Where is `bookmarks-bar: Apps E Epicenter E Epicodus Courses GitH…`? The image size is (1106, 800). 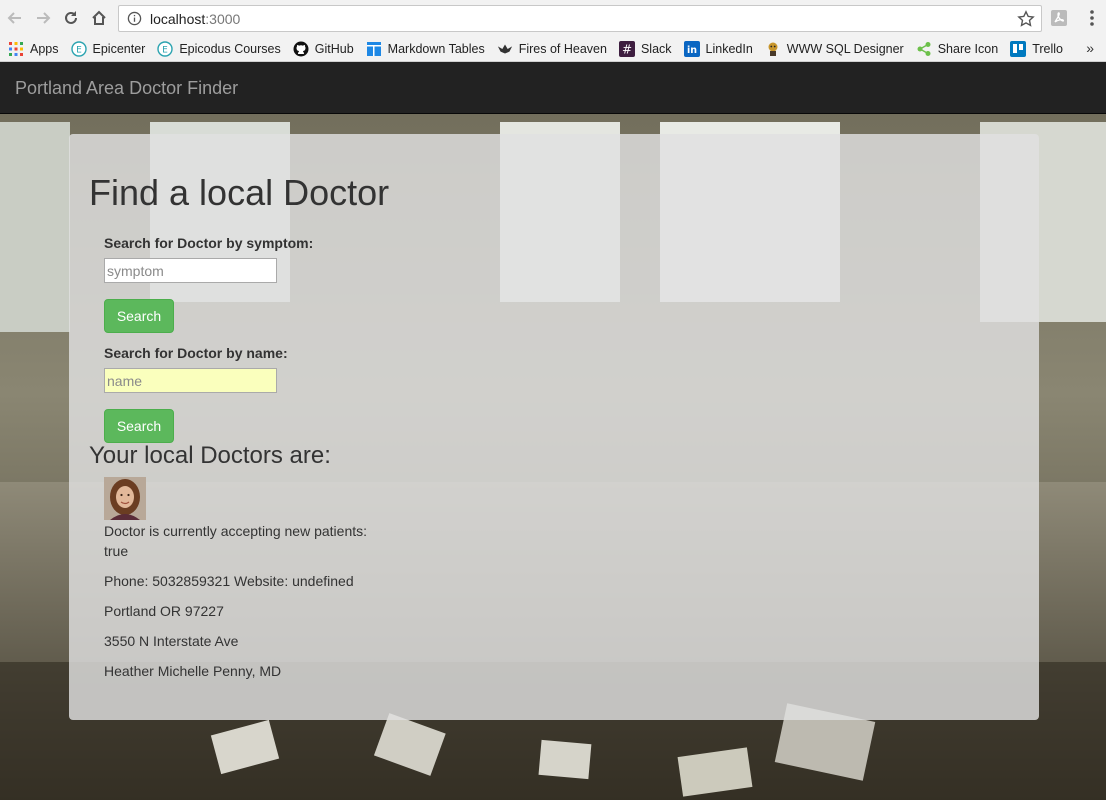
bookmarks-bar: Apps E Epicenter E Epicodus Courses GitH… is located at coordinates (553, 49).